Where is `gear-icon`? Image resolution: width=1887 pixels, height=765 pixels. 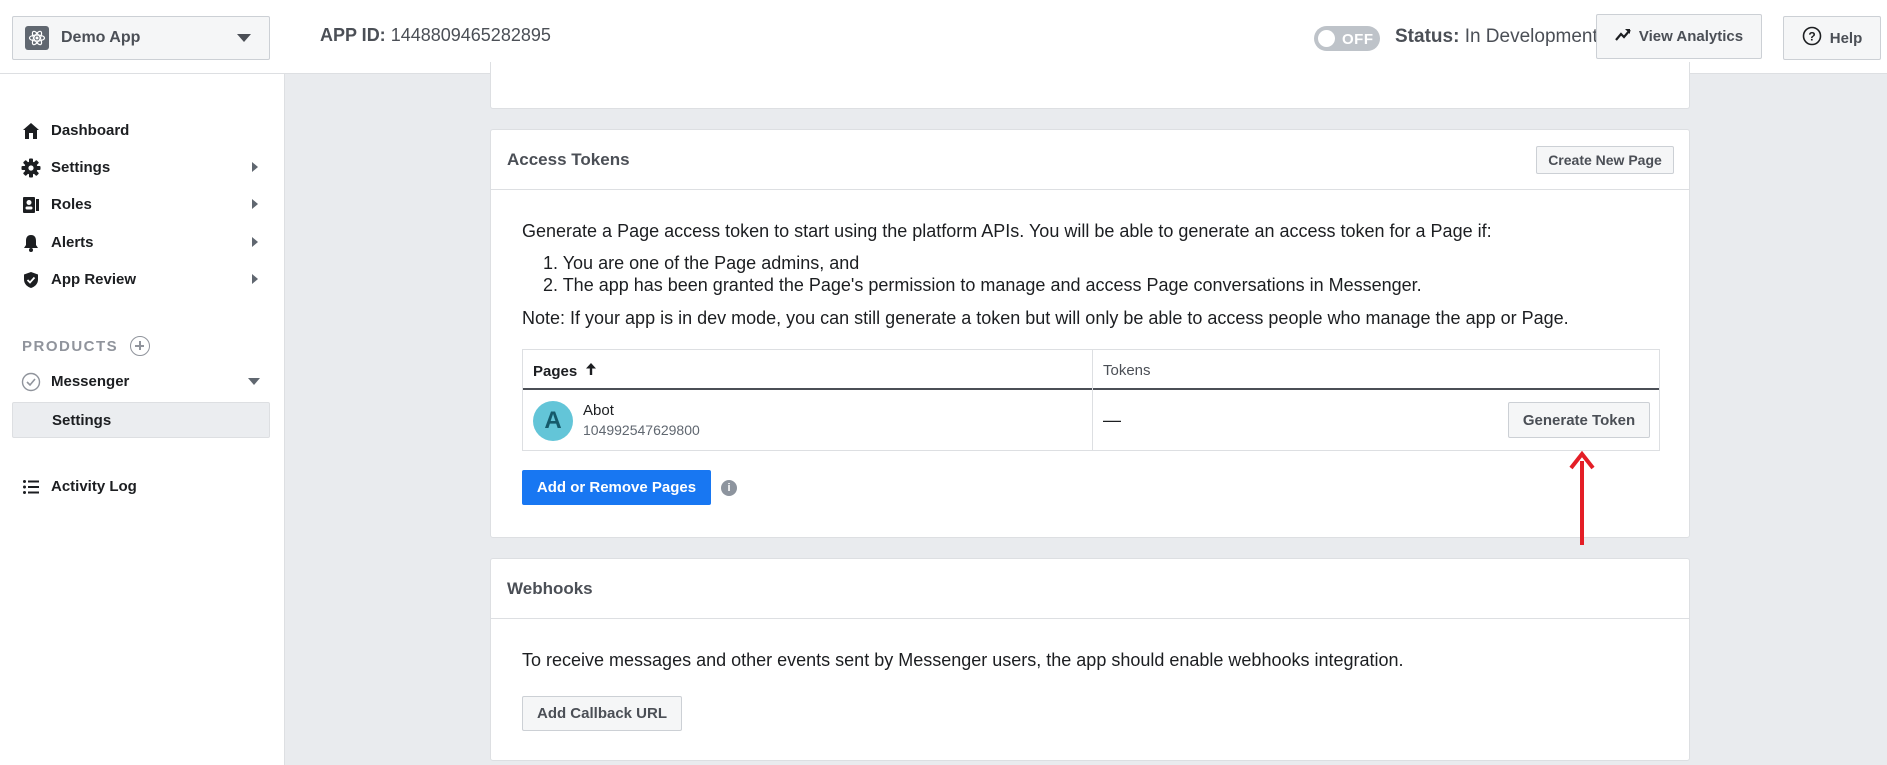
gear-icon is located at coordinates (31, 168).